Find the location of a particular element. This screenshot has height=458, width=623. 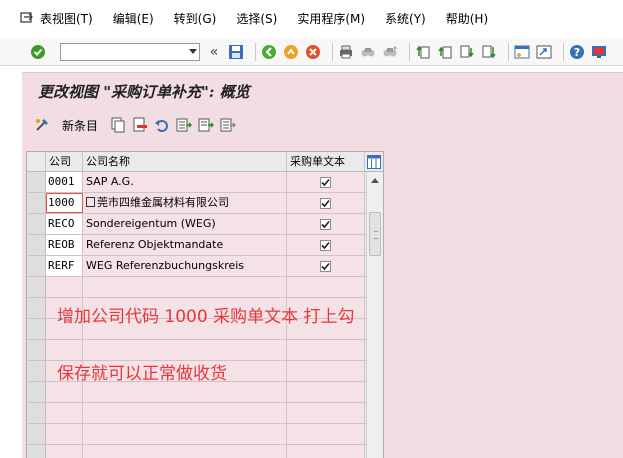

column-header-po-text: 采购单文本 is located at coordinates (326, 161).